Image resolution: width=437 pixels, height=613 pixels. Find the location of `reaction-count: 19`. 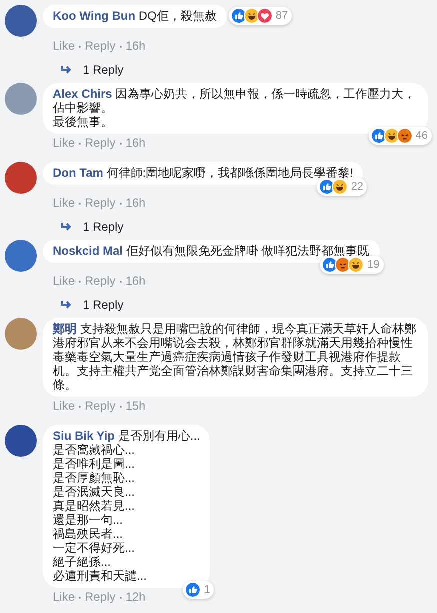

reaction-count: 19 is located at coordinates (373, 265).